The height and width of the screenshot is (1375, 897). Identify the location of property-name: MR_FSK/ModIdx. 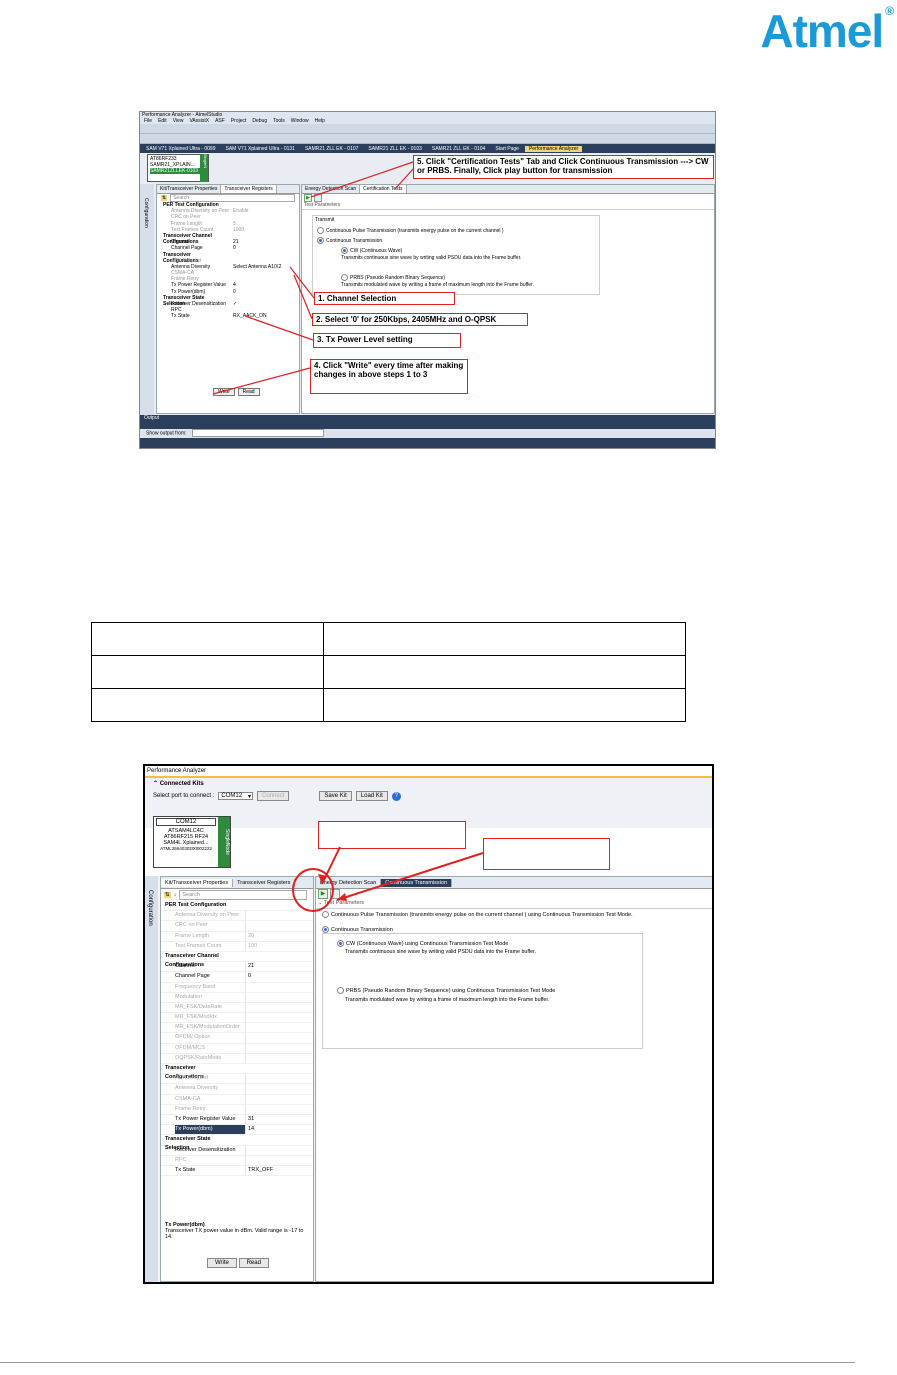
(196, 1017).